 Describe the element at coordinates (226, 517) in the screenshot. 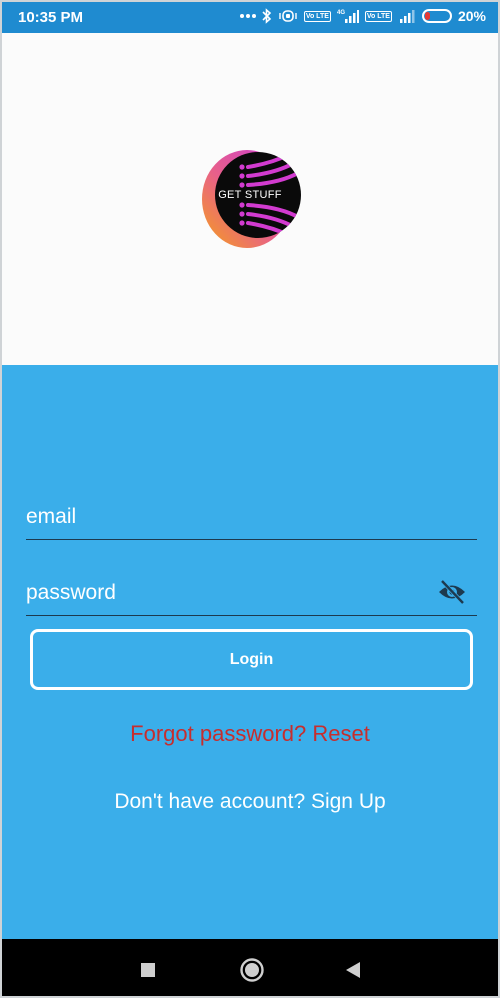

I see `email-input` at that location.